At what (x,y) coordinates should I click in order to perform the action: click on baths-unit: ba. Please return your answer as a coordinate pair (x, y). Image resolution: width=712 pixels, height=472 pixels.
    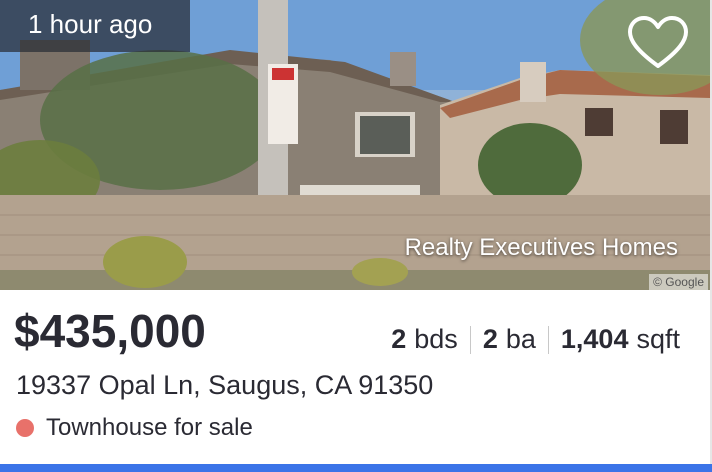
    Looking at the image, I should click on (520, 339).